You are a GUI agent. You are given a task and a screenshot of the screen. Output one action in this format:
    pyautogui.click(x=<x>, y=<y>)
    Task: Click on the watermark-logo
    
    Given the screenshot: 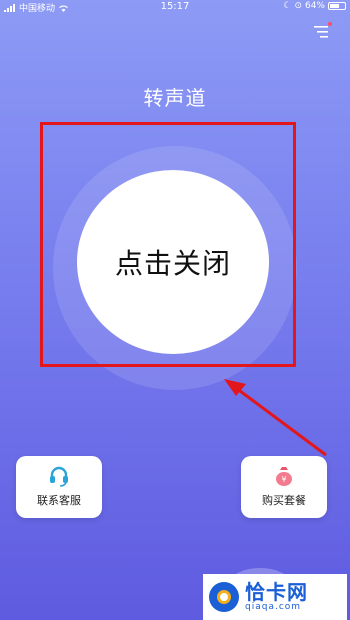 What is the action you would take?
    pyautogui.click(x=224, y=597)
    